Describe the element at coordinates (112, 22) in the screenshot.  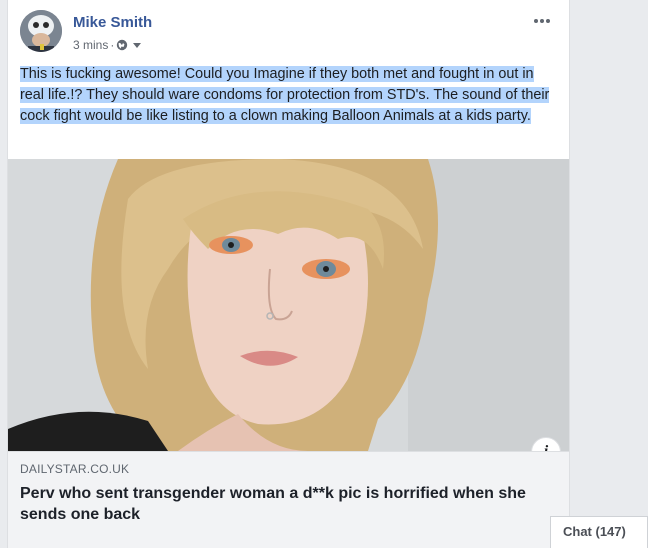
I see `author-name: Mike Smith` at that location.